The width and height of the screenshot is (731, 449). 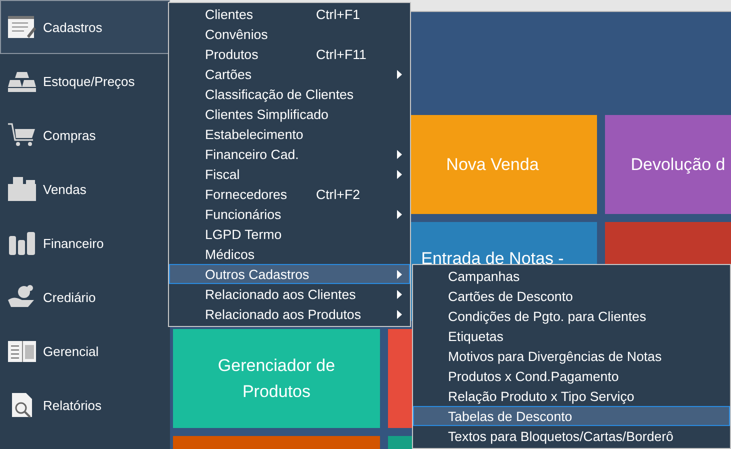 What do you see at coordinates (69, 135) in the screenshot?
I see `sidebar-label: Compras` at bounding box center [69, 135].